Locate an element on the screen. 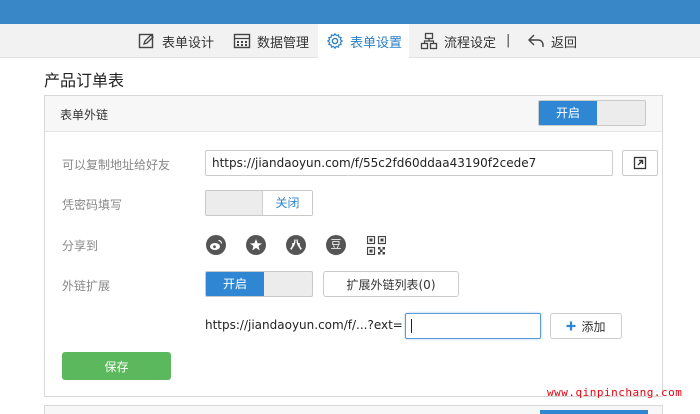 The image size is (700, 414). tab-workflow-label: 流程设定 is located at coordinates (470, 43).